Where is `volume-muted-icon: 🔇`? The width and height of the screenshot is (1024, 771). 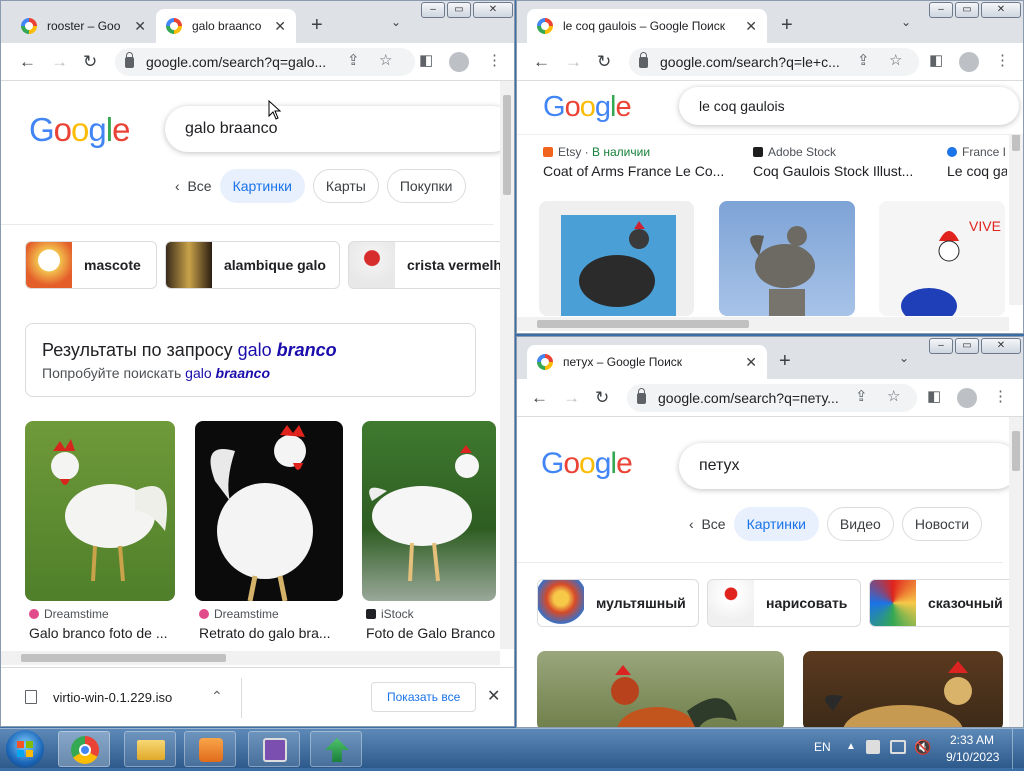
volume-muted-icon: 🔇 is located at coordinates (922, 747).